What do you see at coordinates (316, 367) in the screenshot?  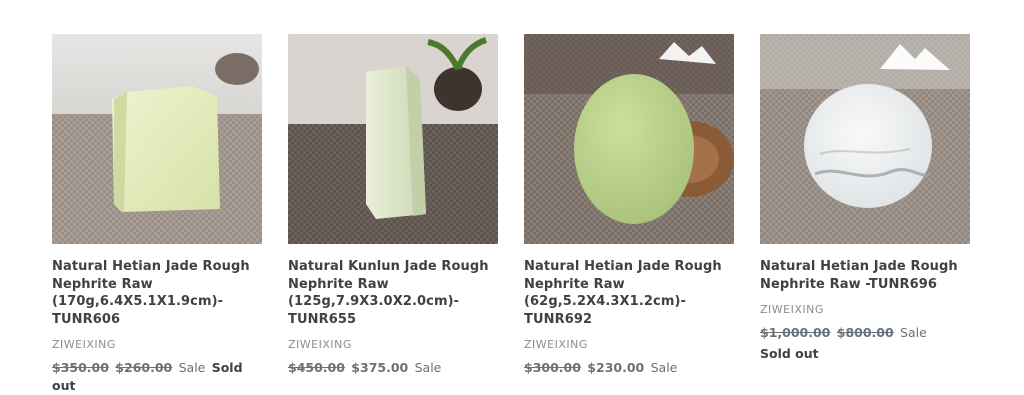 I see `compare-at-price: $450.00` at bounding box center [316, 367].